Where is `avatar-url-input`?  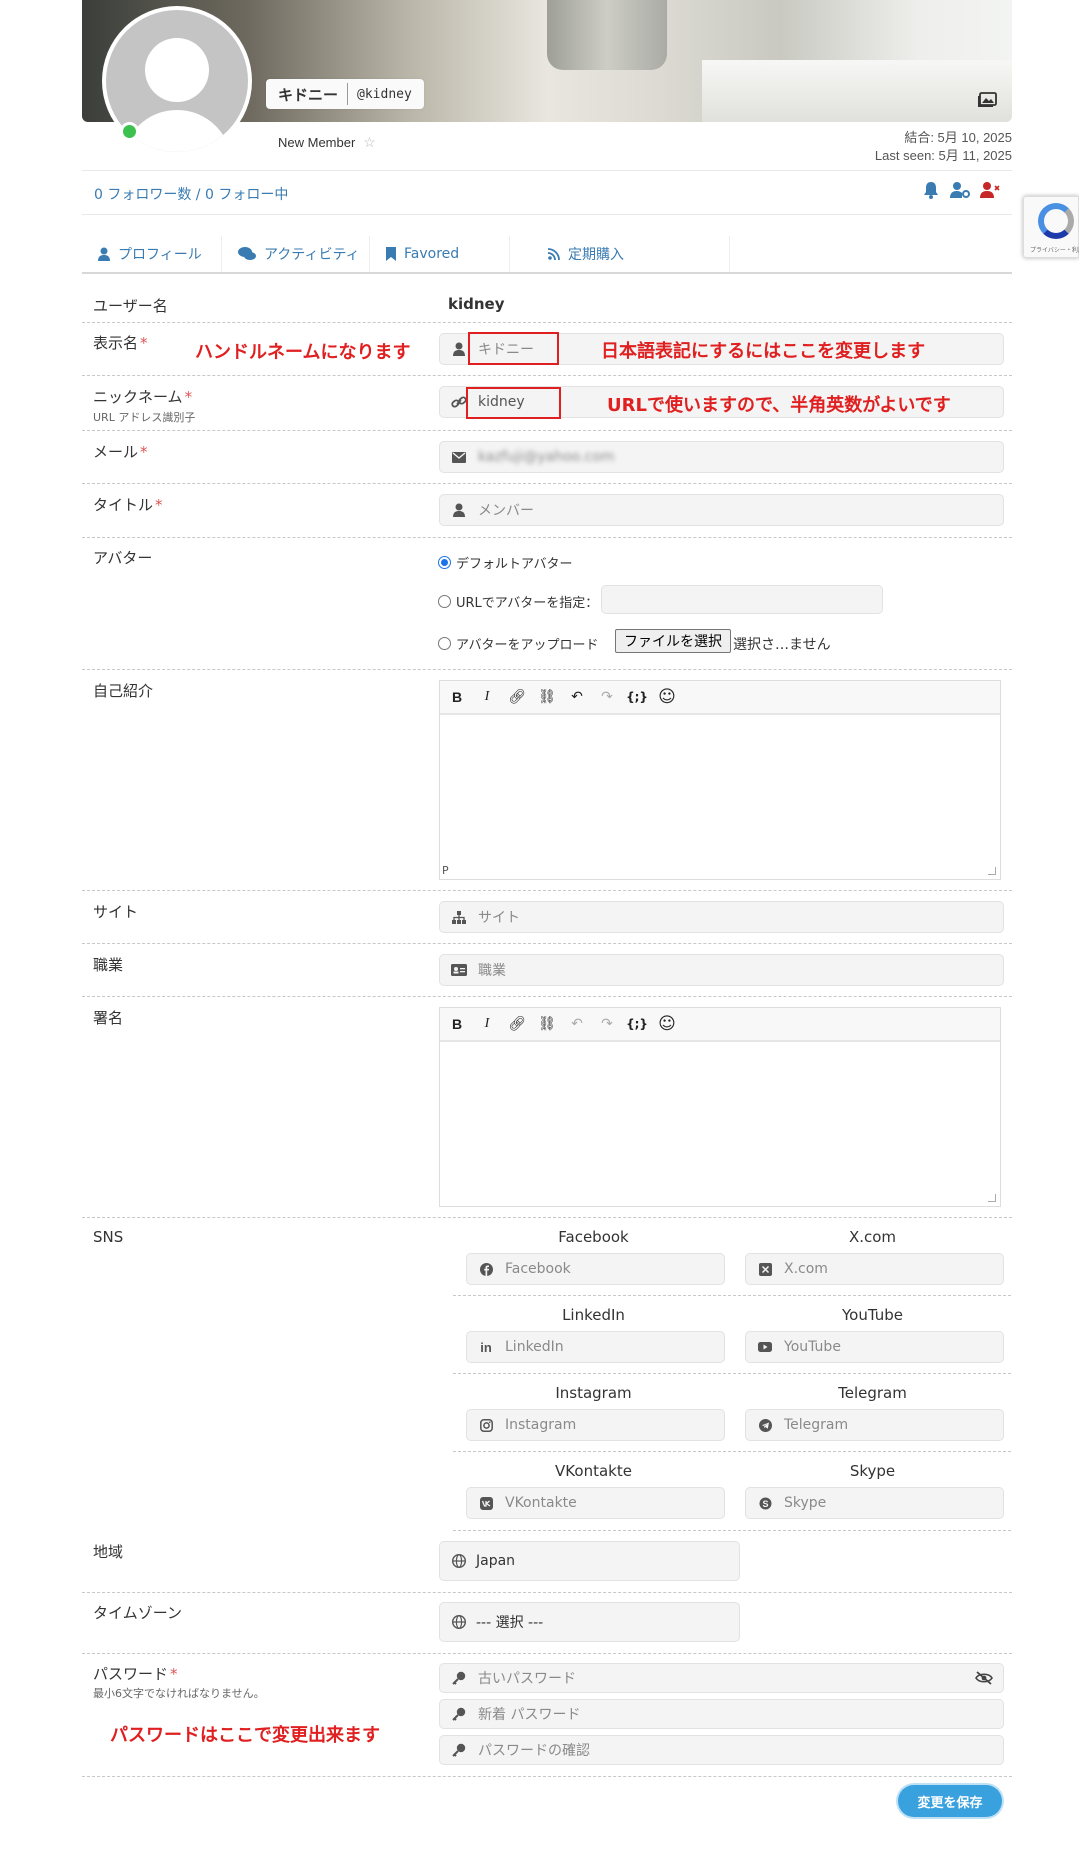
avatar-url-input is located at coordinates (742, 599).